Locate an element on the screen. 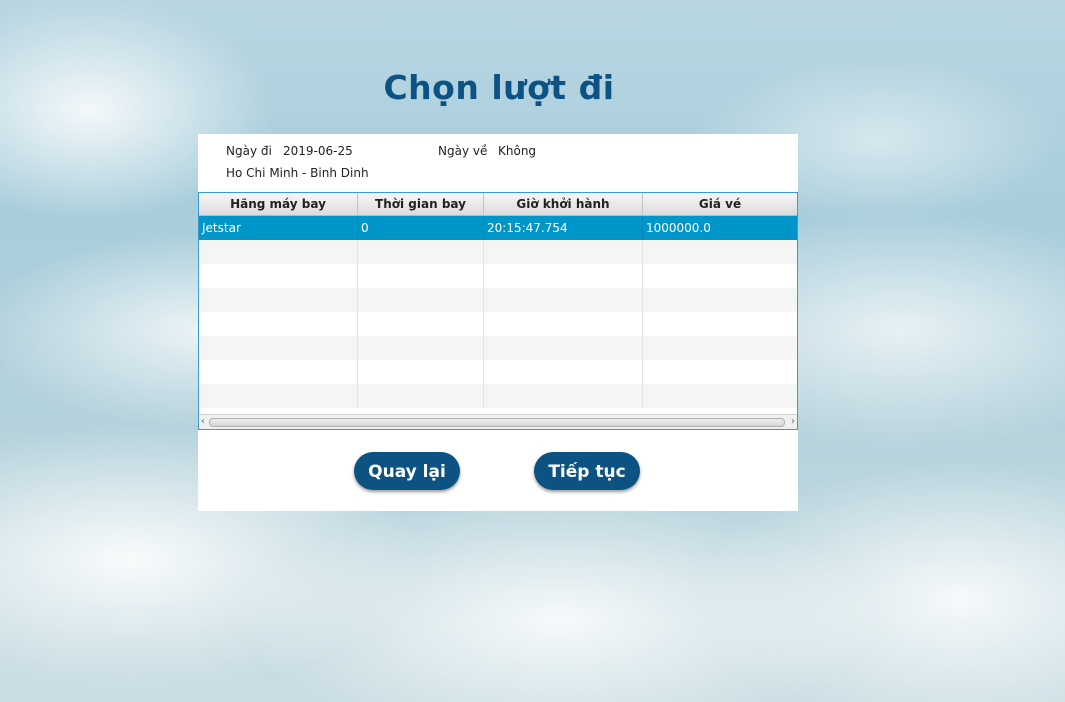 Image resolution: width=1065 pixels, height=702 pixels. next-button: Tiếp tục is located at coordinates (587, 471).